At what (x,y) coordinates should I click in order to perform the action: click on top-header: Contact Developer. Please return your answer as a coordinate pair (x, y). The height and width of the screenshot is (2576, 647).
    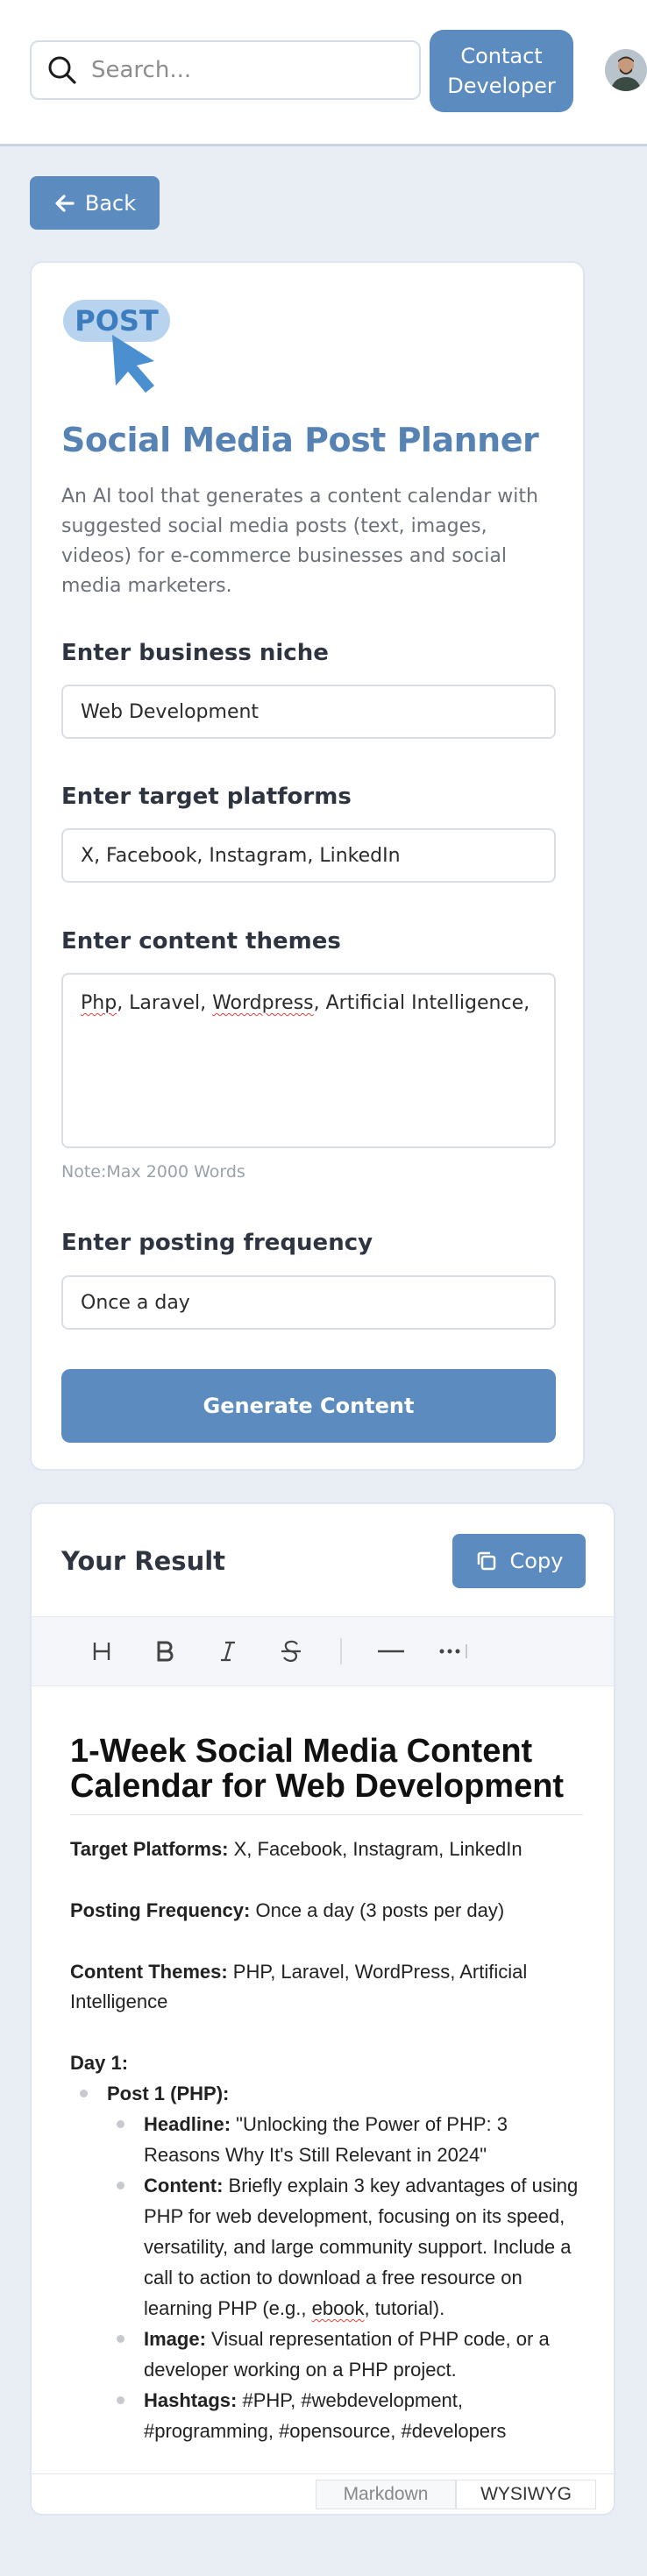
    Looking at the image, I should click on (323, 73).